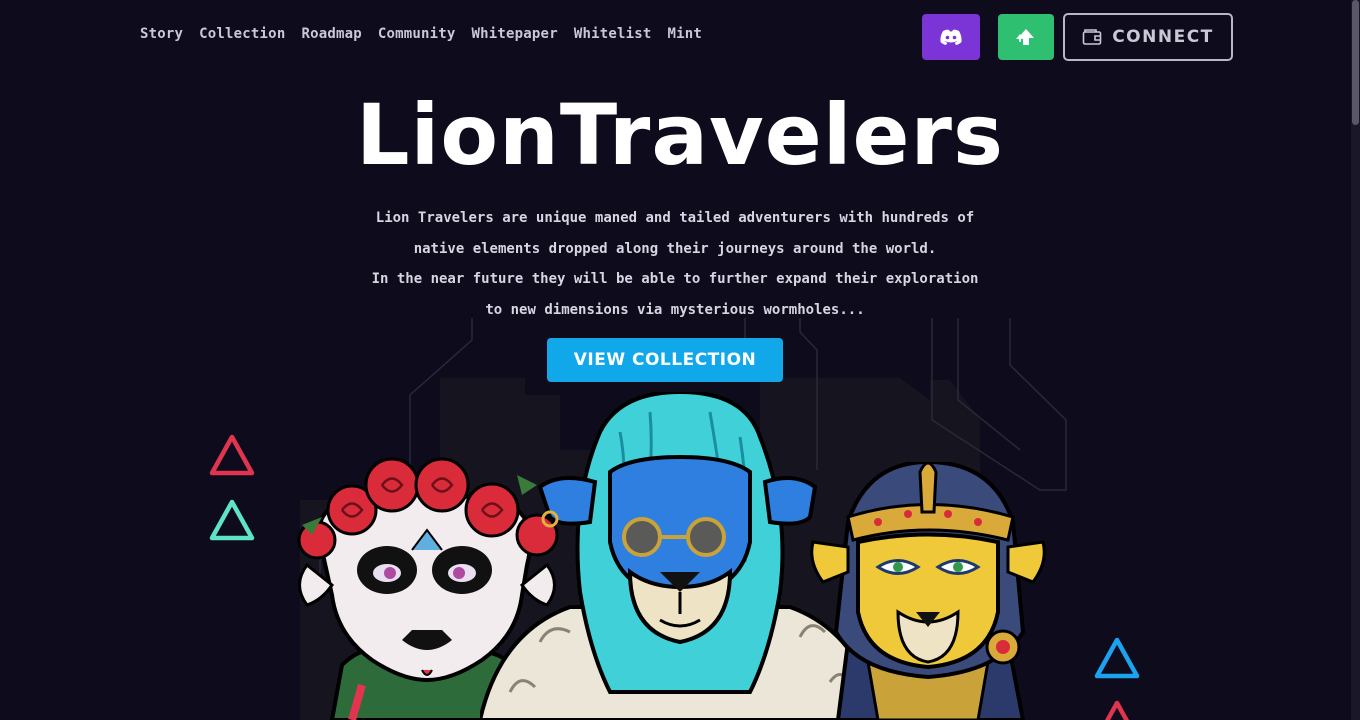  I want to click on golden-lion-illustration, so click(928, 591).